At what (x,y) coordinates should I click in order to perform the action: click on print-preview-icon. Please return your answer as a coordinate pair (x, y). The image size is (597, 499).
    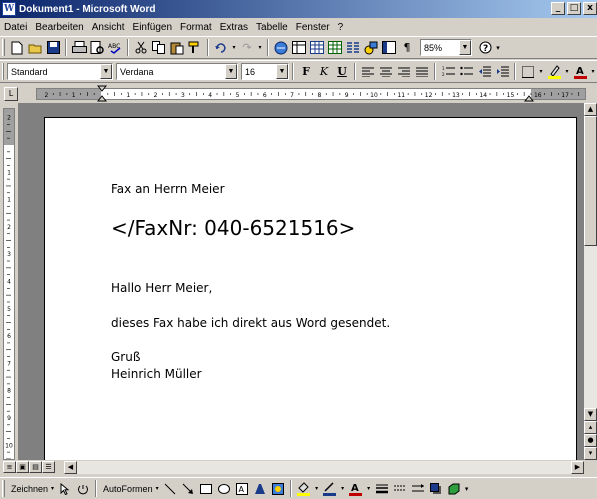
    Looking at the image, I should click on (97, 48).